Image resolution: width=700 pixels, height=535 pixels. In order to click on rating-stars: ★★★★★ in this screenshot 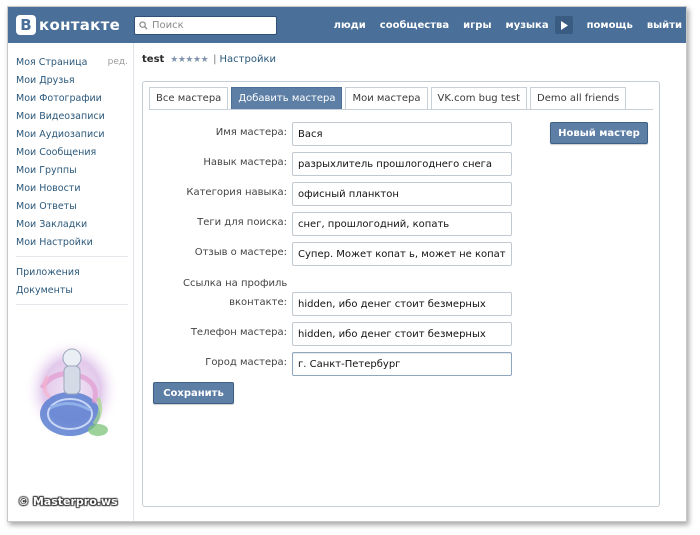, I will do `click(189, 59)`.